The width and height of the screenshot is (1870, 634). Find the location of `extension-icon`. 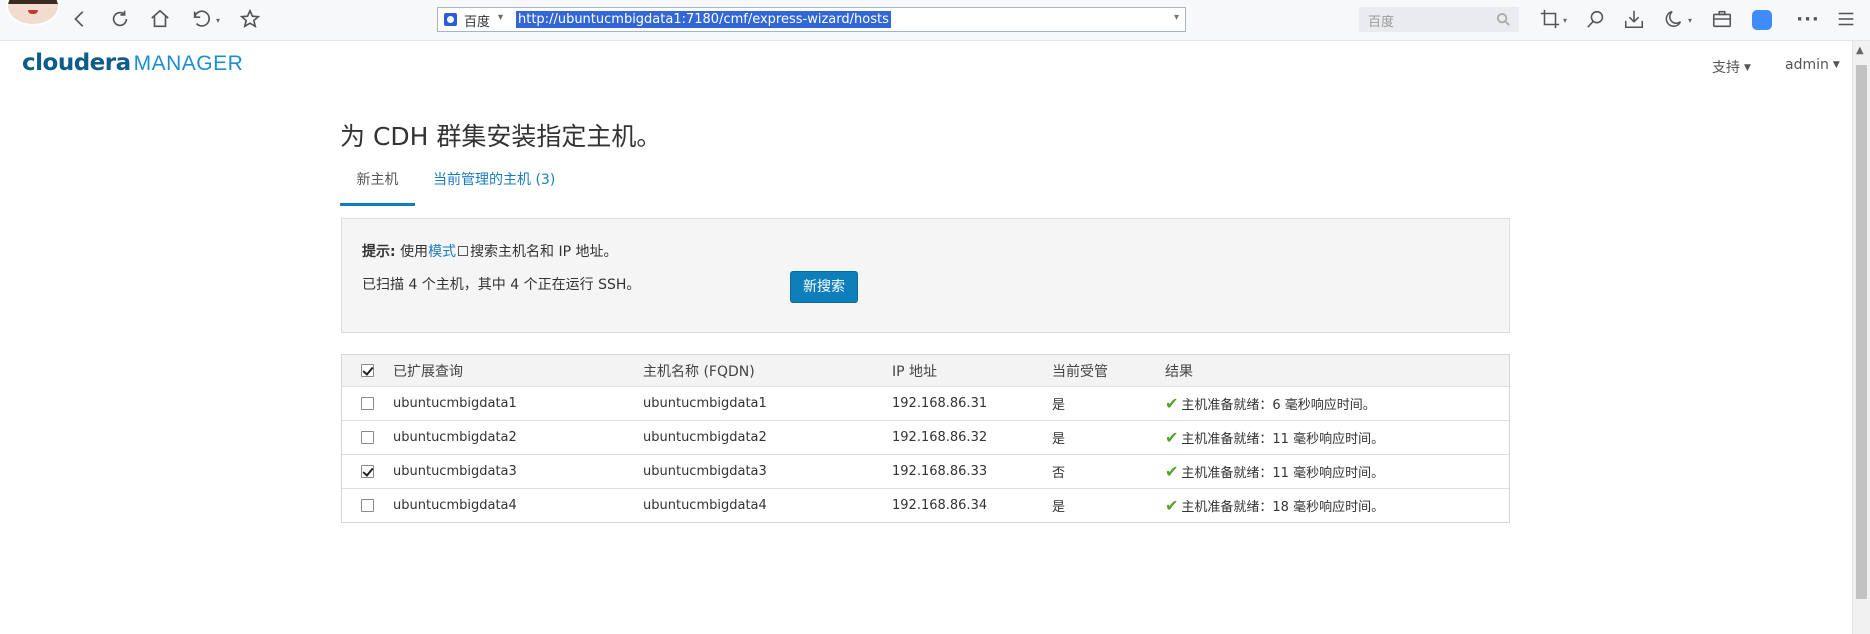

extension-icon is located at coordinates (1762, 20).